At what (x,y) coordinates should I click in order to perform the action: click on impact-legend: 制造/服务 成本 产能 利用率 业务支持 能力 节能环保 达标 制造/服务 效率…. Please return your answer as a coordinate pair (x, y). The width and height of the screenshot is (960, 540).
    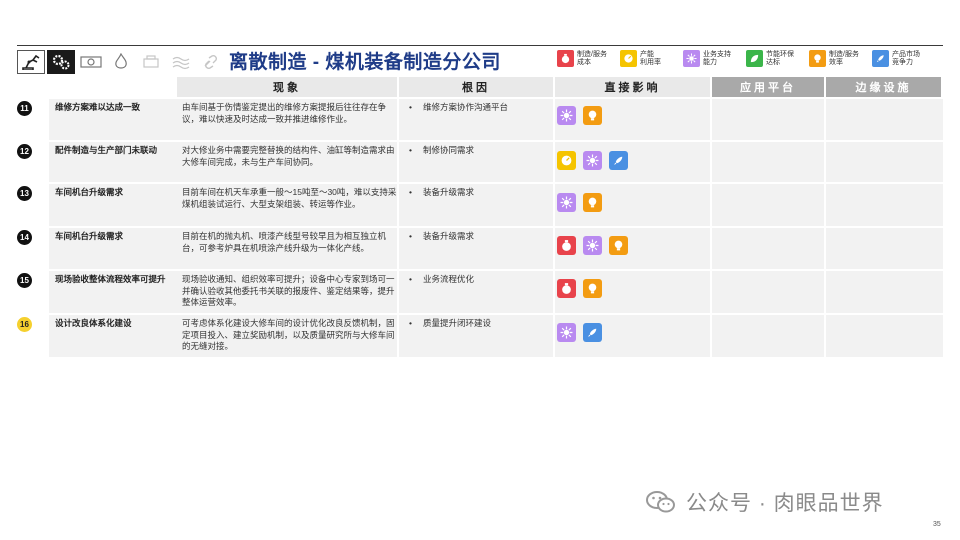
    Looking at the image, I should click on (746, 58).